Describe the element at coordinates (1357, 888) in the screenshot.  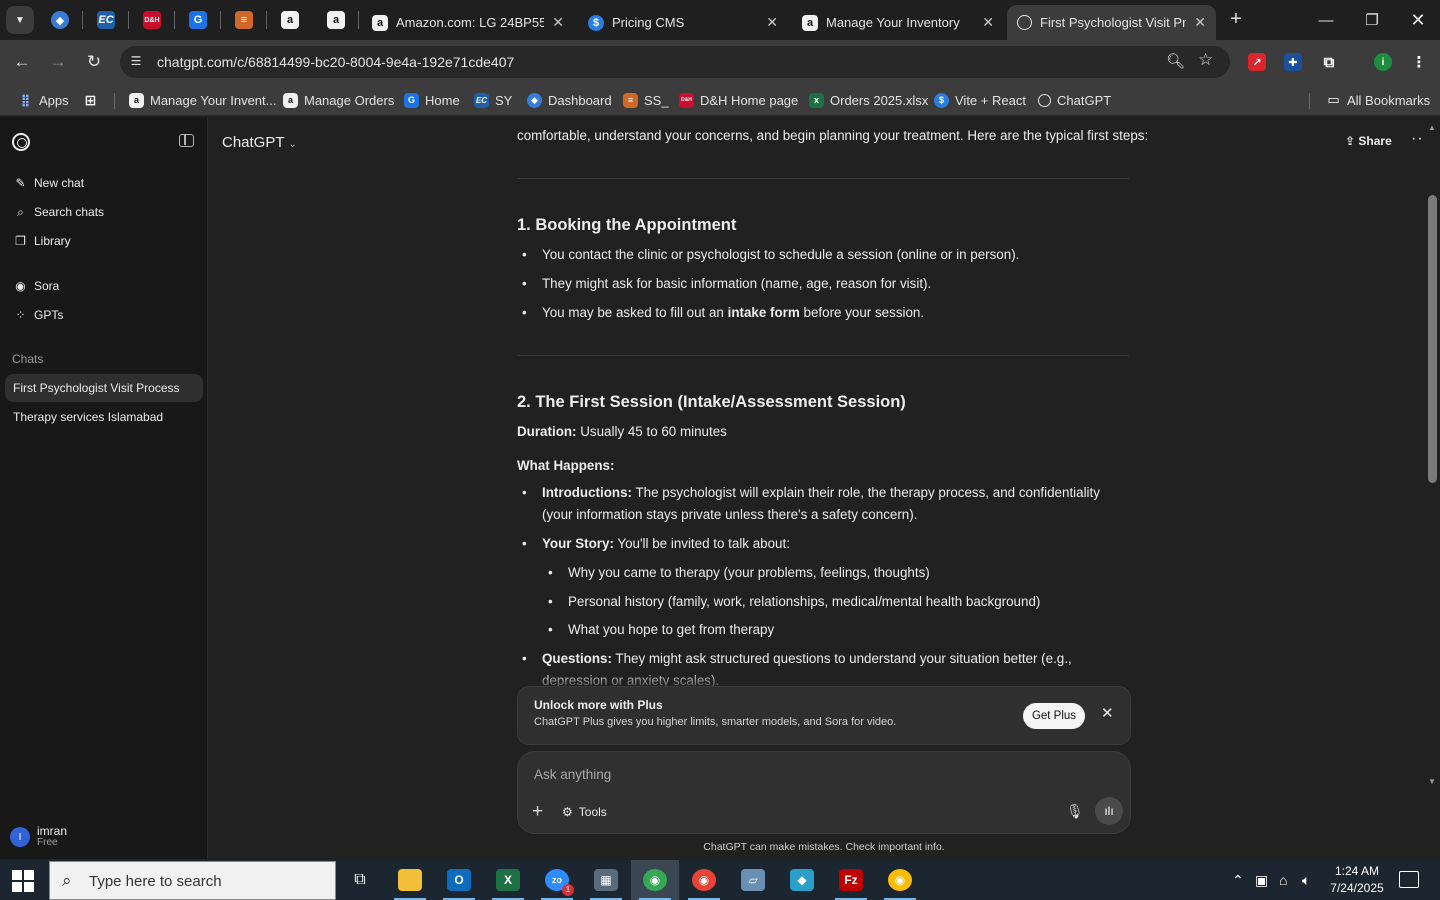
I see `clock-date: 7/24/2025` at that location.